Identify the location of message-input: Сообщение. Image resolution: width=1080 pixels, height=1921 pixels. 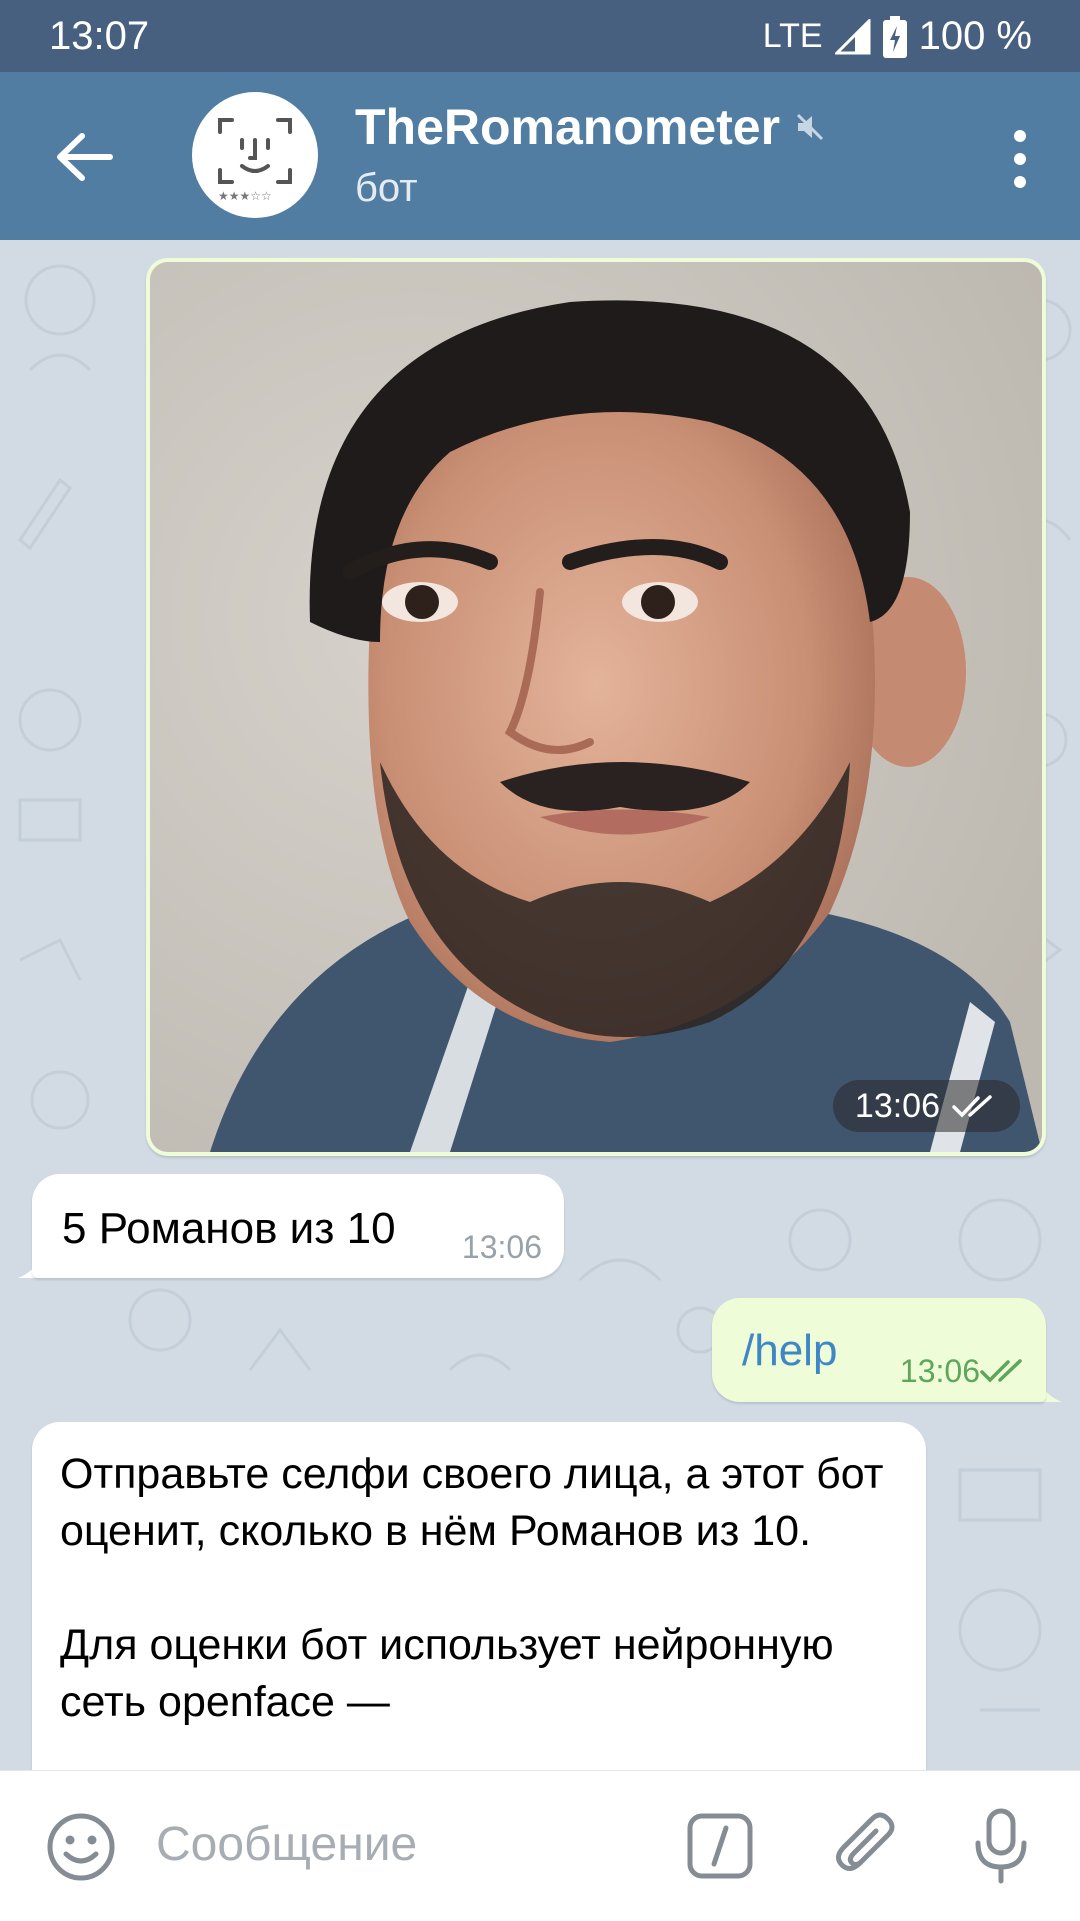
(286, 1844).